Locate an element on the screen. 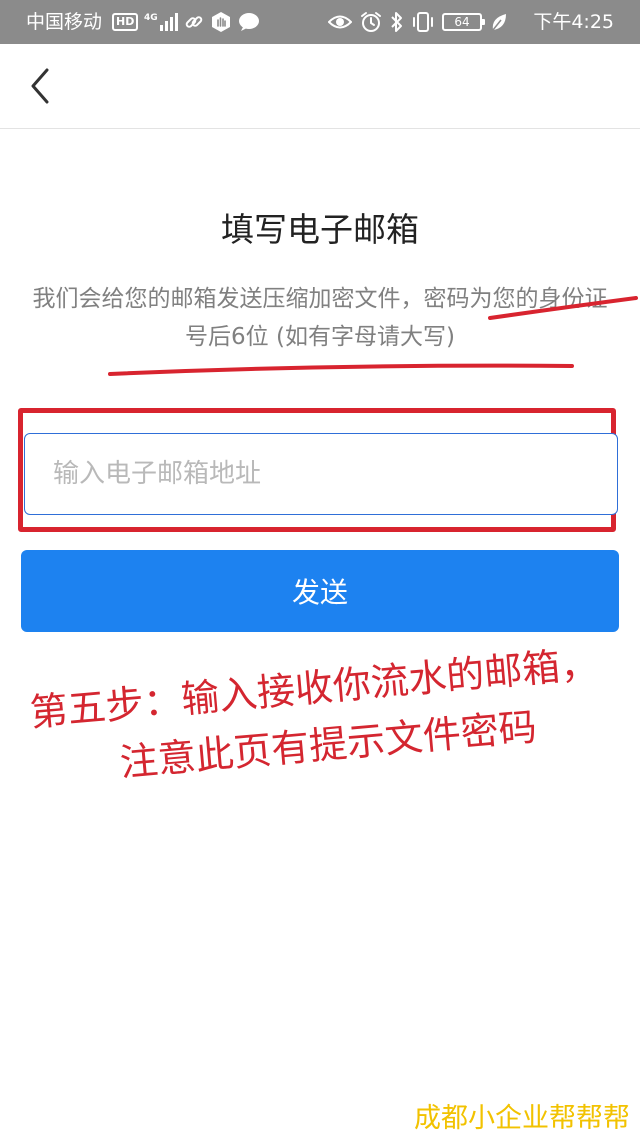 The image size is (640, 1138). eye-icon is located at coordinates (340, 22).